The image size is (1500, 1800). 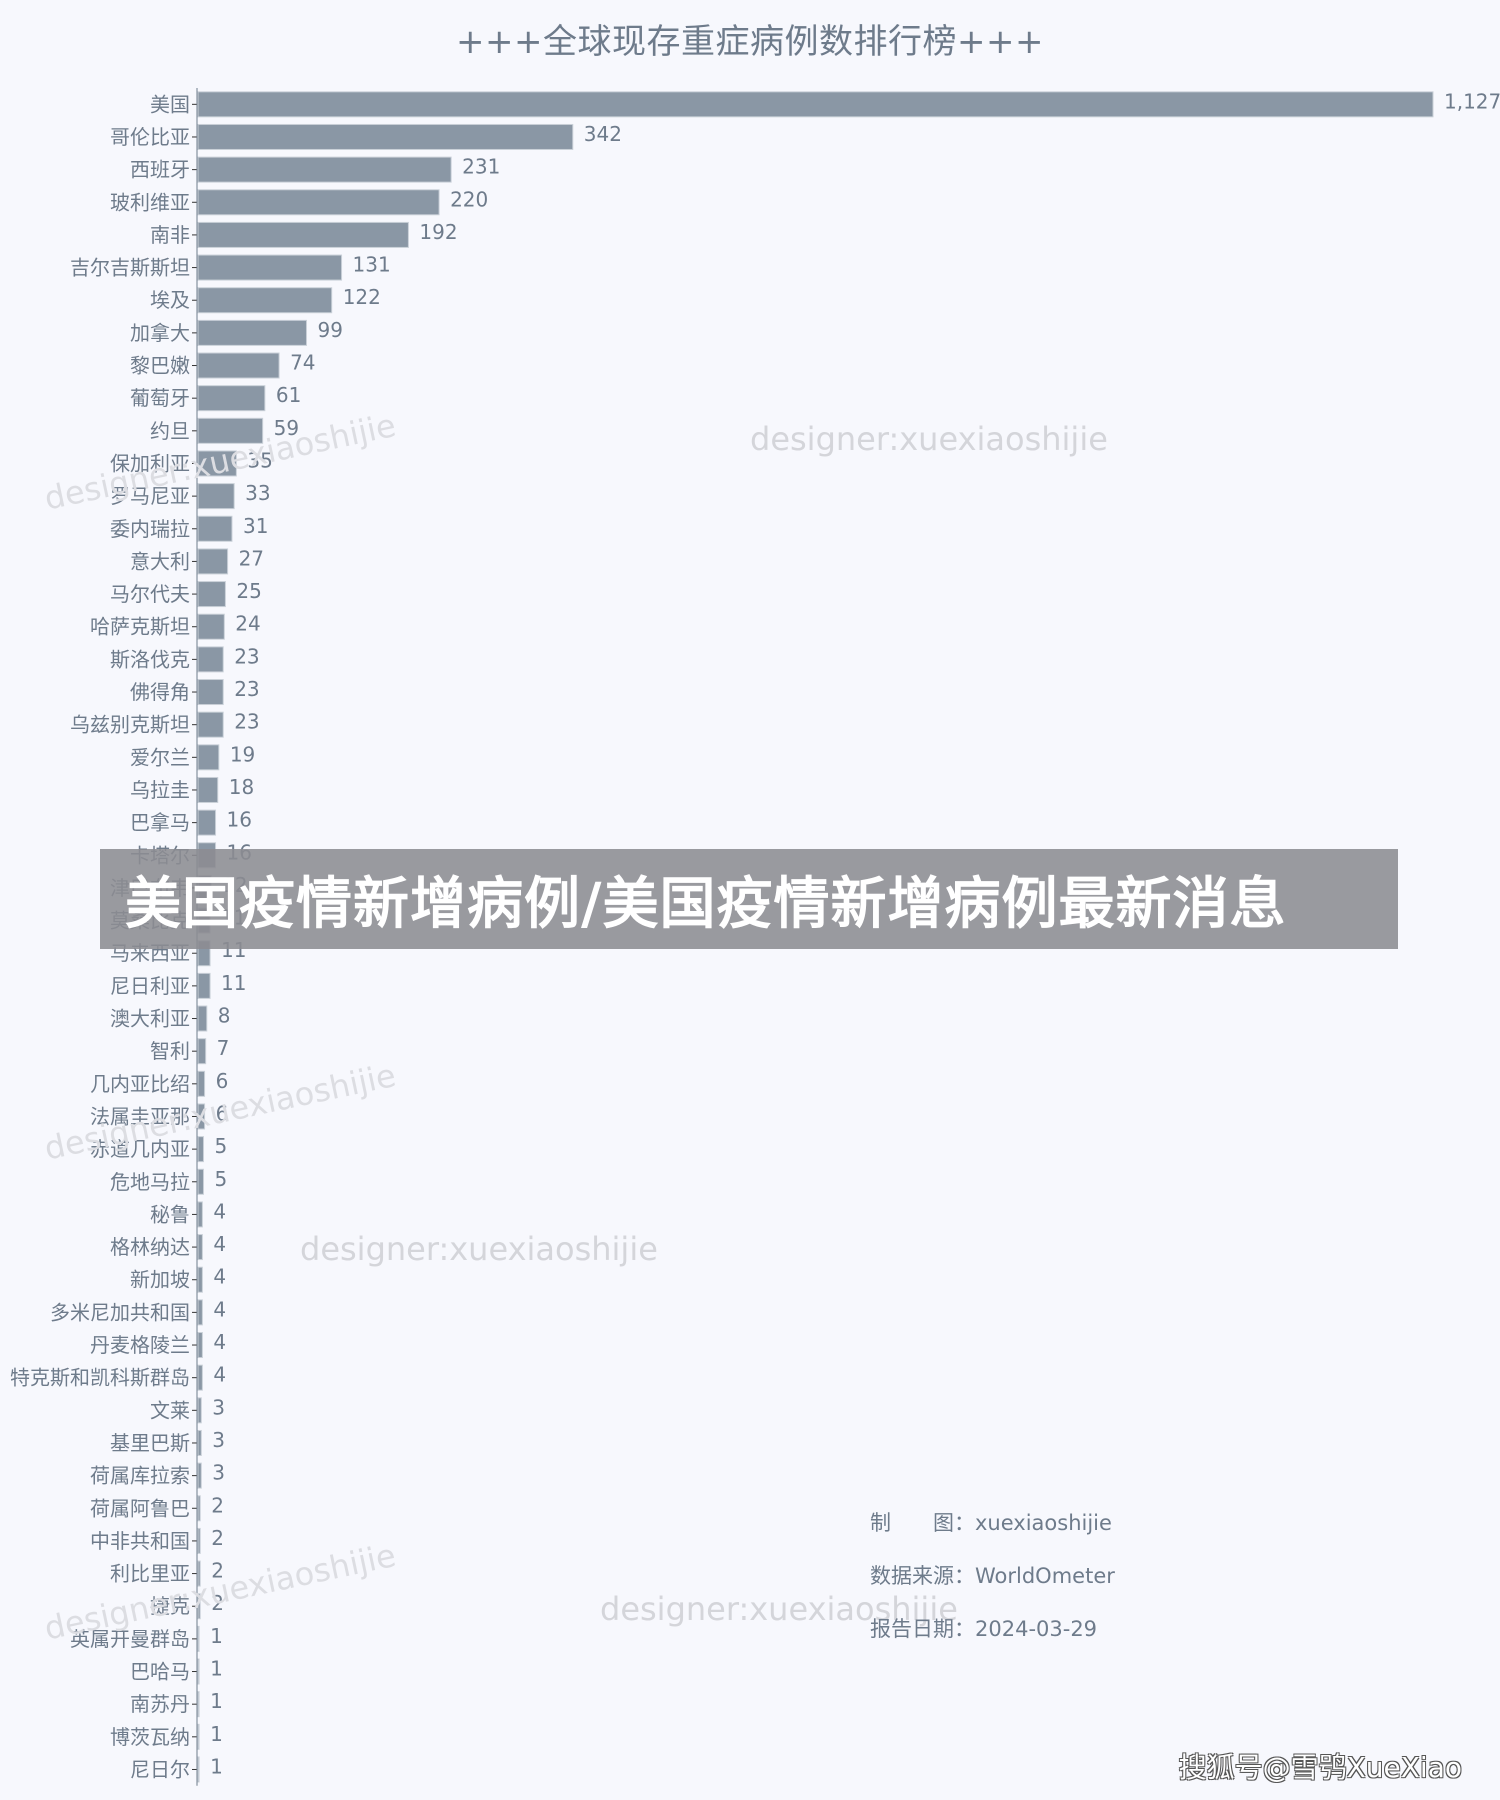 I want to click on credit-date: 报告日期：2024-03-29, so click(x=992, y=1637).